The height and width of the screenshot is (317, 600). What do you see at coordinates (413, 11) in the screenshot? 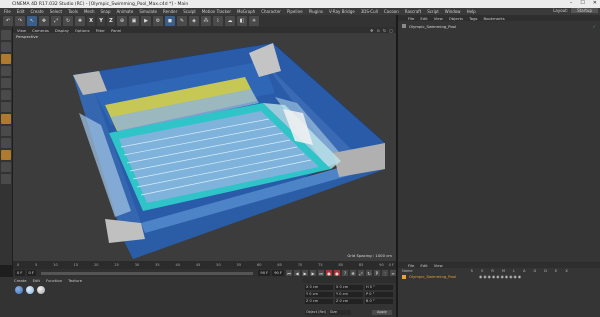
I see `menu-rascraft: Rascraft` at bounding box center [413, 11].